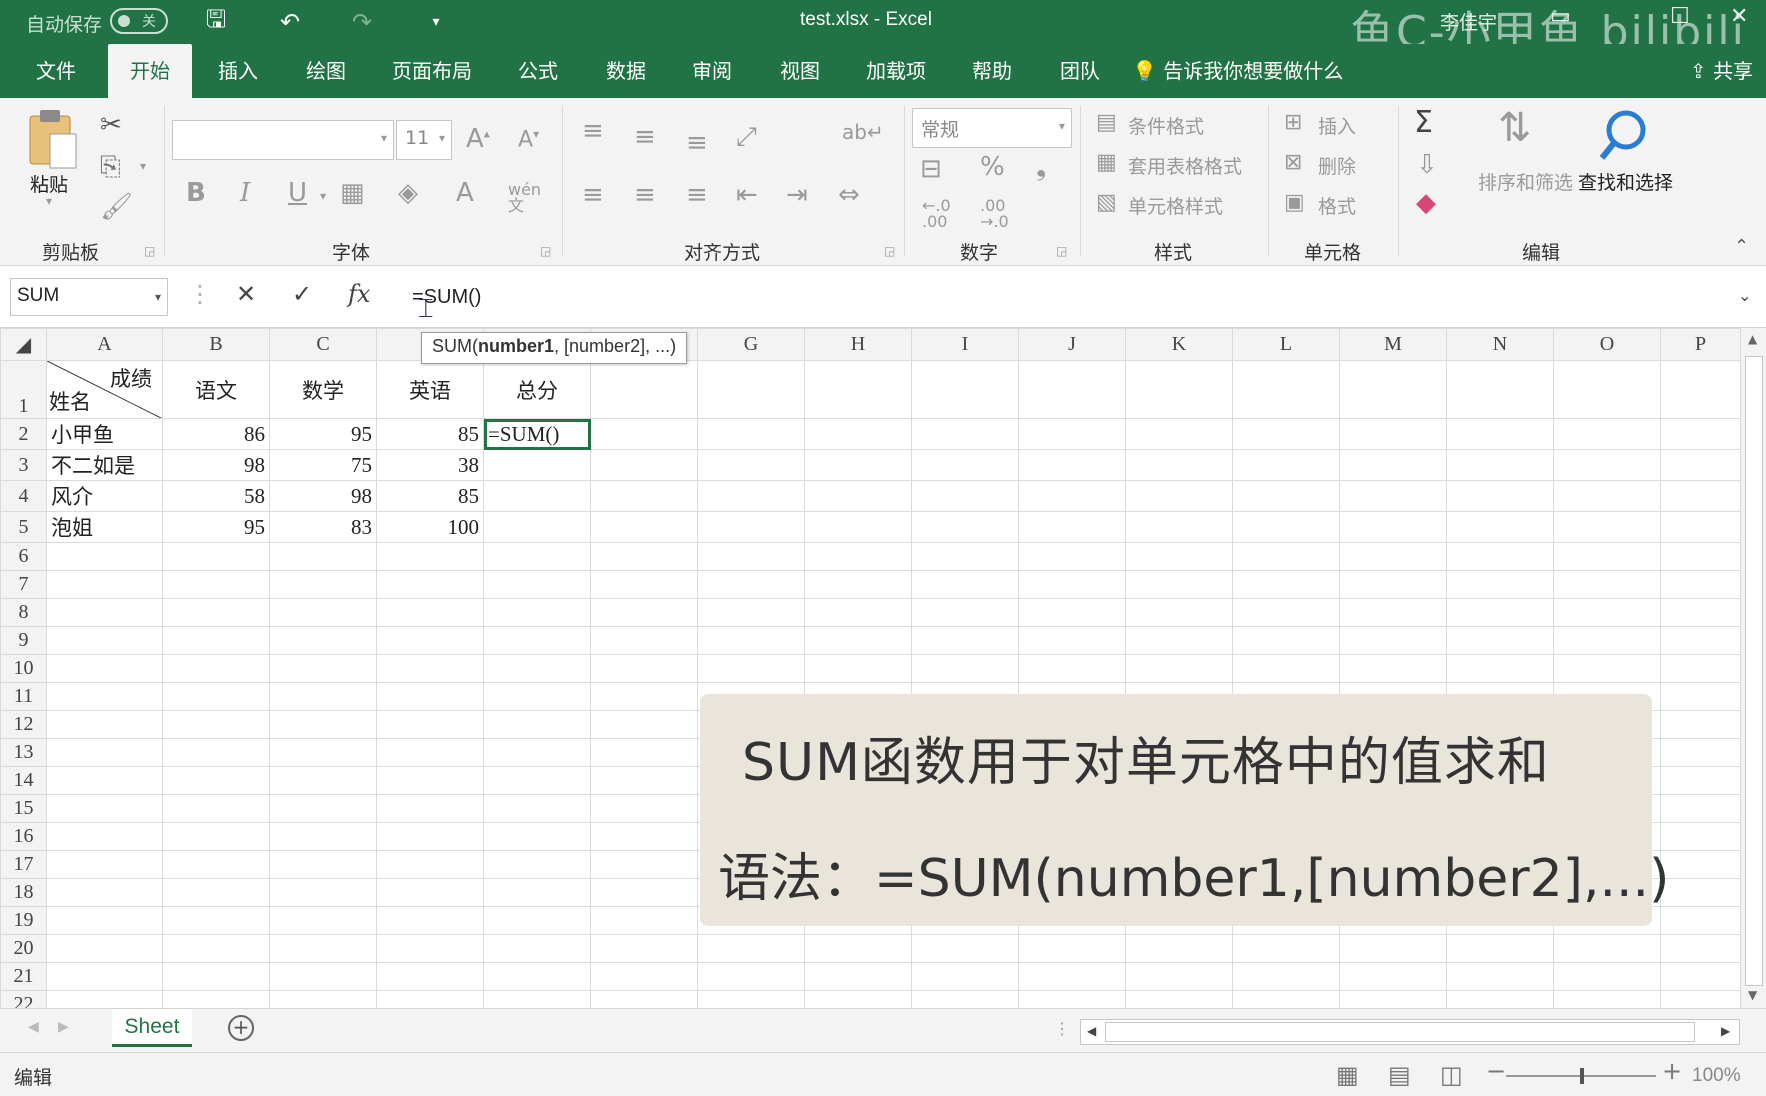 The height and width of the screenshot is (1096, 1766). Describe the element at coordinates (23, 808) in the screenshot. I see `row-header: 15` at that location.